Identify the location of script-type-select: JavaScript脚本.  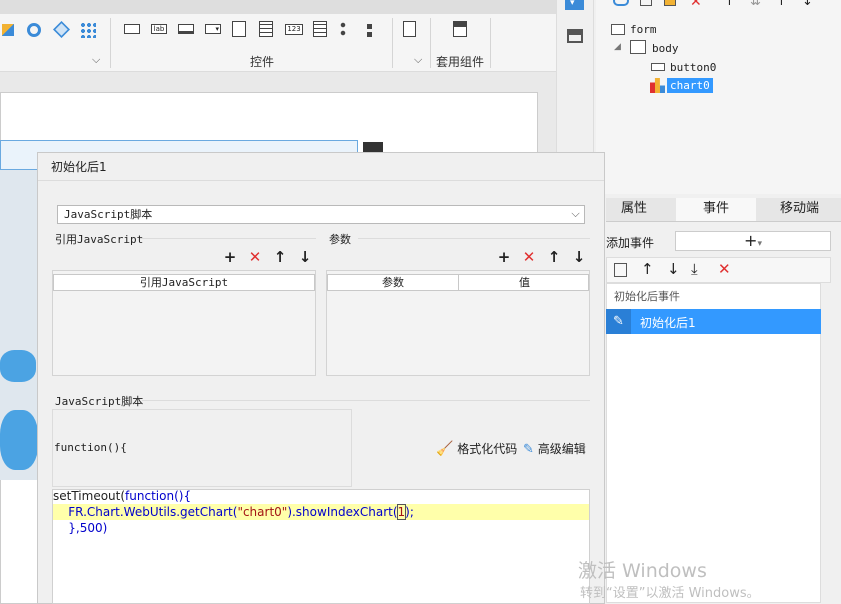
(321, 214).